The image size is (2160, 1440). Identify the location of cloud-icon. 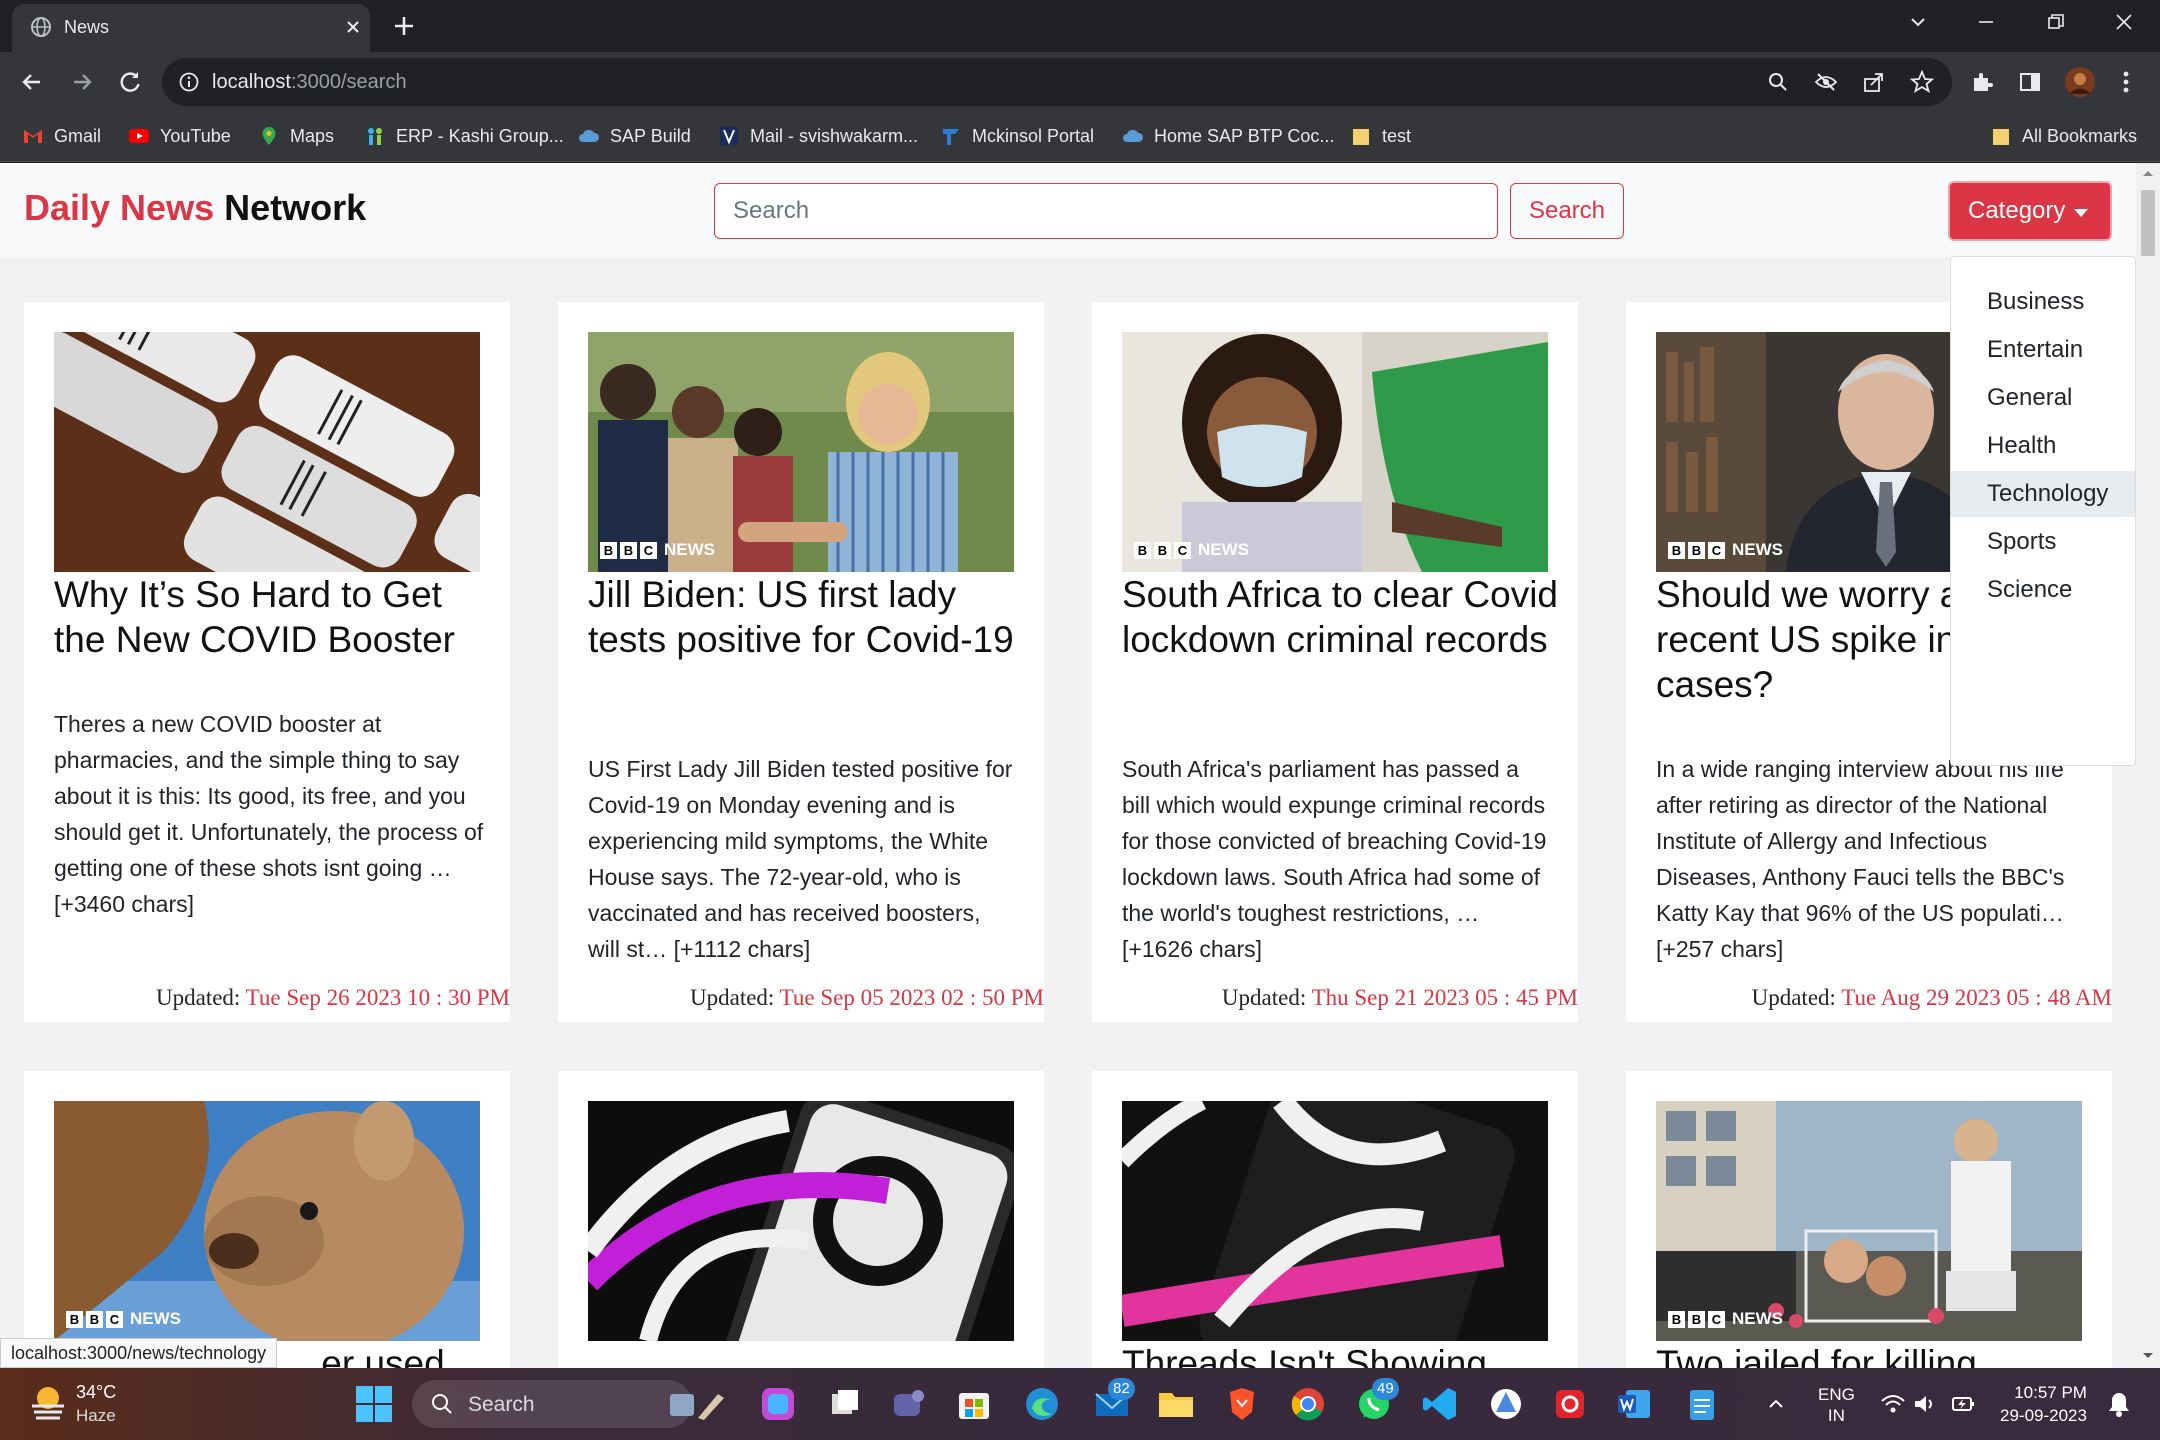
(589, 135).